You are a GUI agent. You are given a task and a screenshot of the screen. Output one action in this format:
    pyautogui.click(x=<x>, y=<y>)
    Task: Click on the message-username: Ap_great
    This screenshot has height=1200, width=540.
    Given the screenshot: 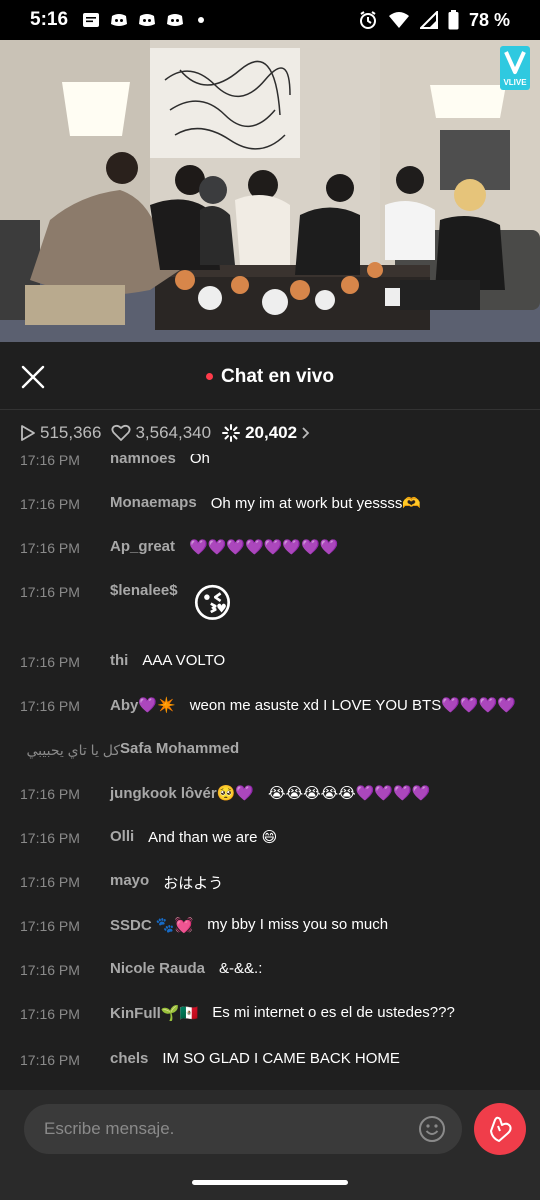 What is the action you would take?
    pyautogui.click(x=142, y=546)
    